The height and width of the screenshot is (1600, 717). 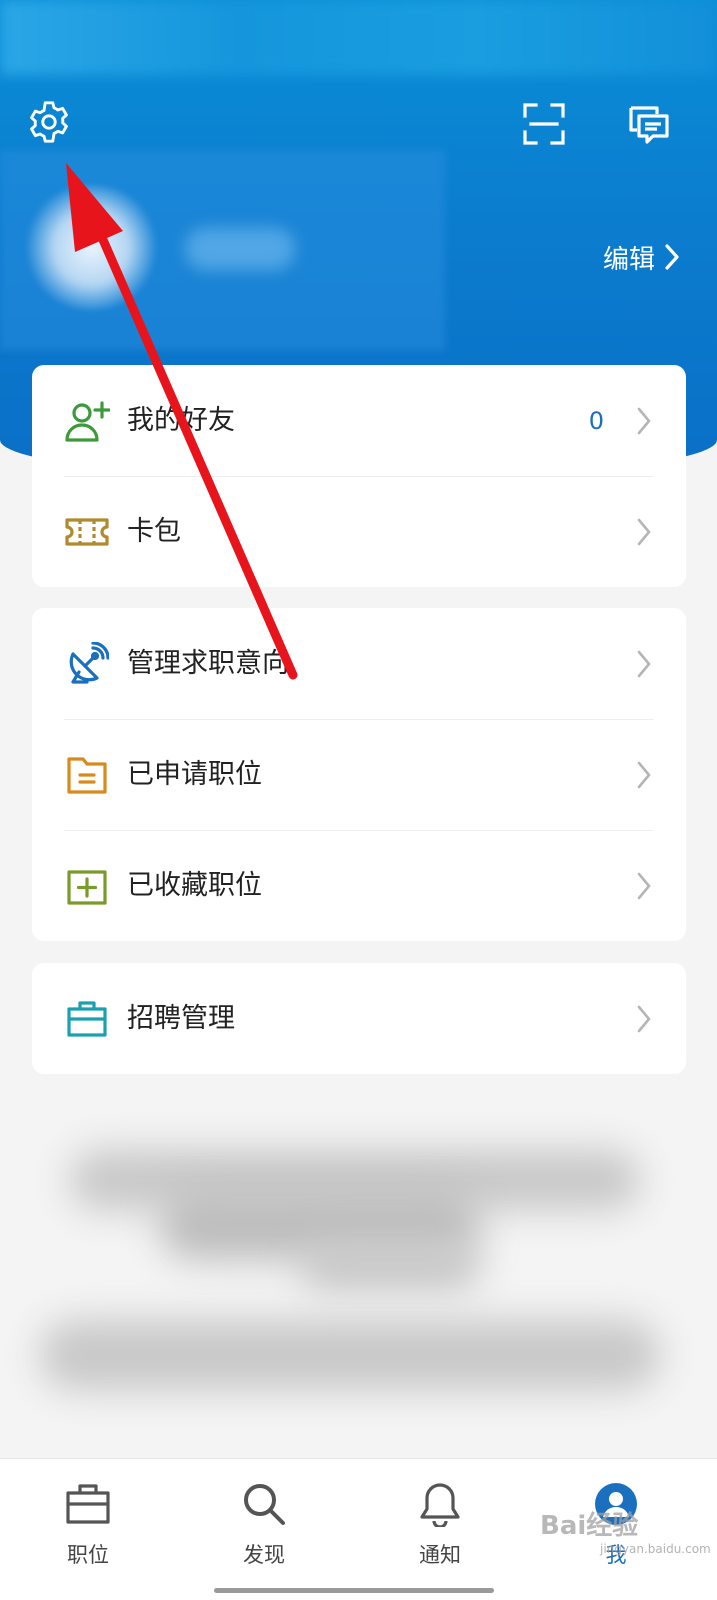 I want to click on messages-button, so click(x=649, y=124).